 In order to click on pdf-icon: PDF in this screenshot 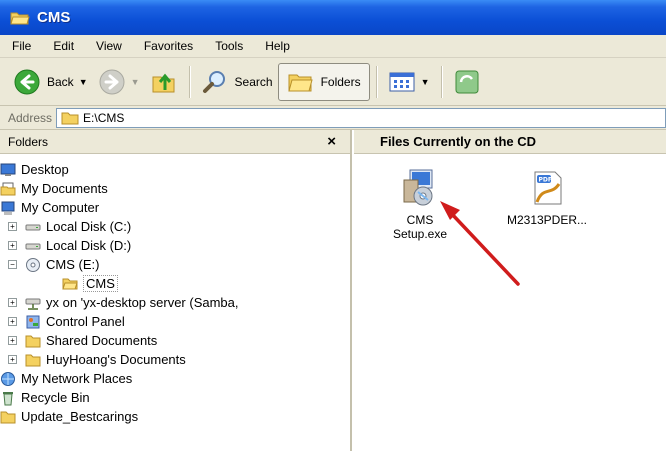, I will do `click(548, 188)`.